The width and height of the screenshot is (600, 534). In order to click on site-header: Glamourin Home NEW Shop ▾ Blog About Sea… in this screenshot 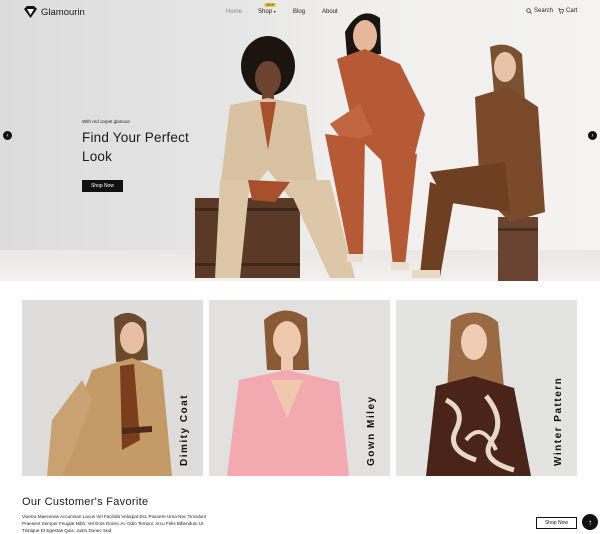, I will do `click(300, 13)`.